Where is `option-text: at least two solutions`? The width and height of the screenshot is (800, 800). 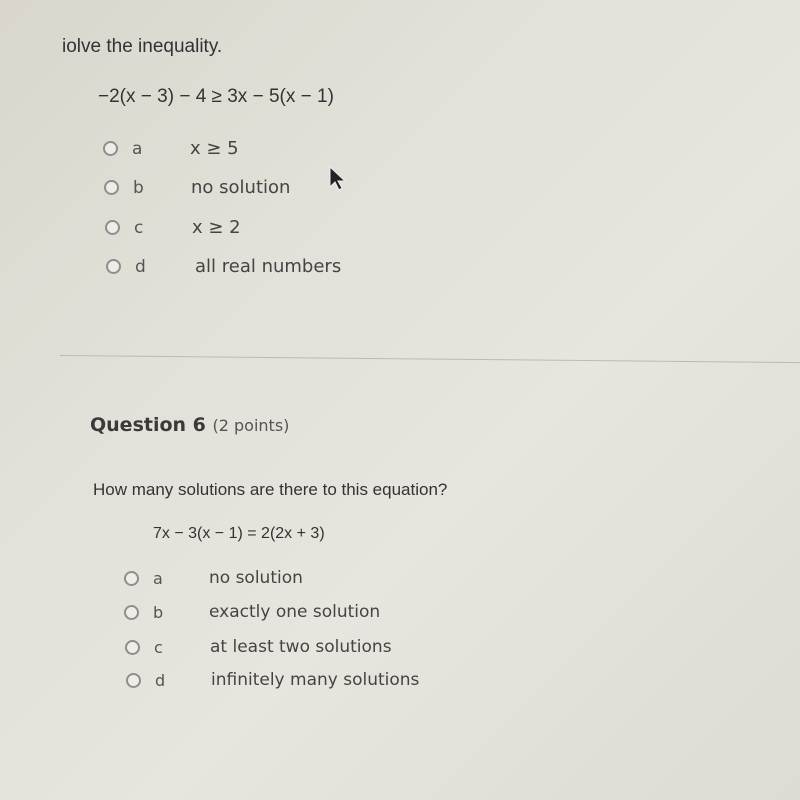 option-text: at least two solutions is located at coordinates (301, 647).